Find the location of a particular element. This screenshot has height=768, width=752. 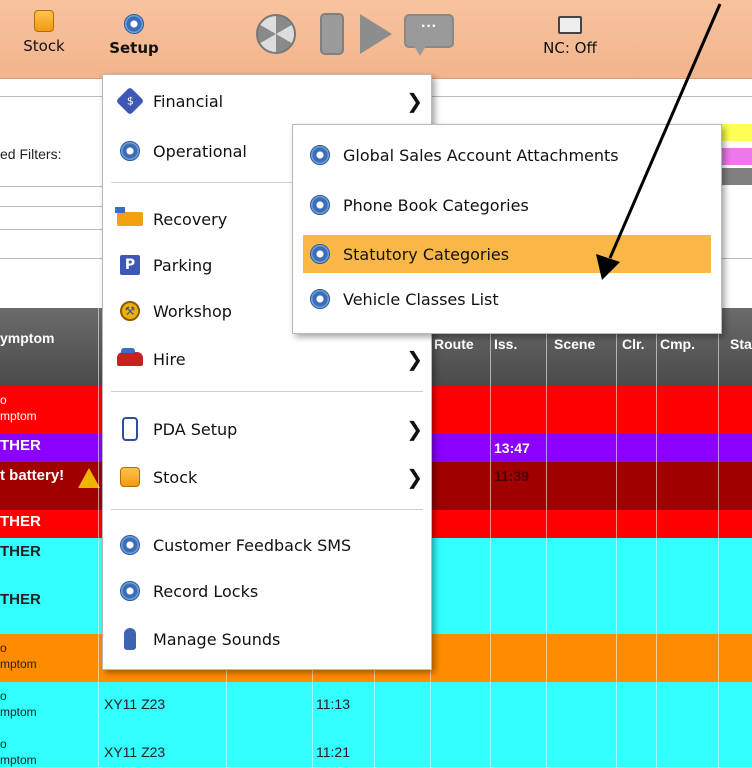

column-header-clr: Clr. is located at coordinates (633, 344).